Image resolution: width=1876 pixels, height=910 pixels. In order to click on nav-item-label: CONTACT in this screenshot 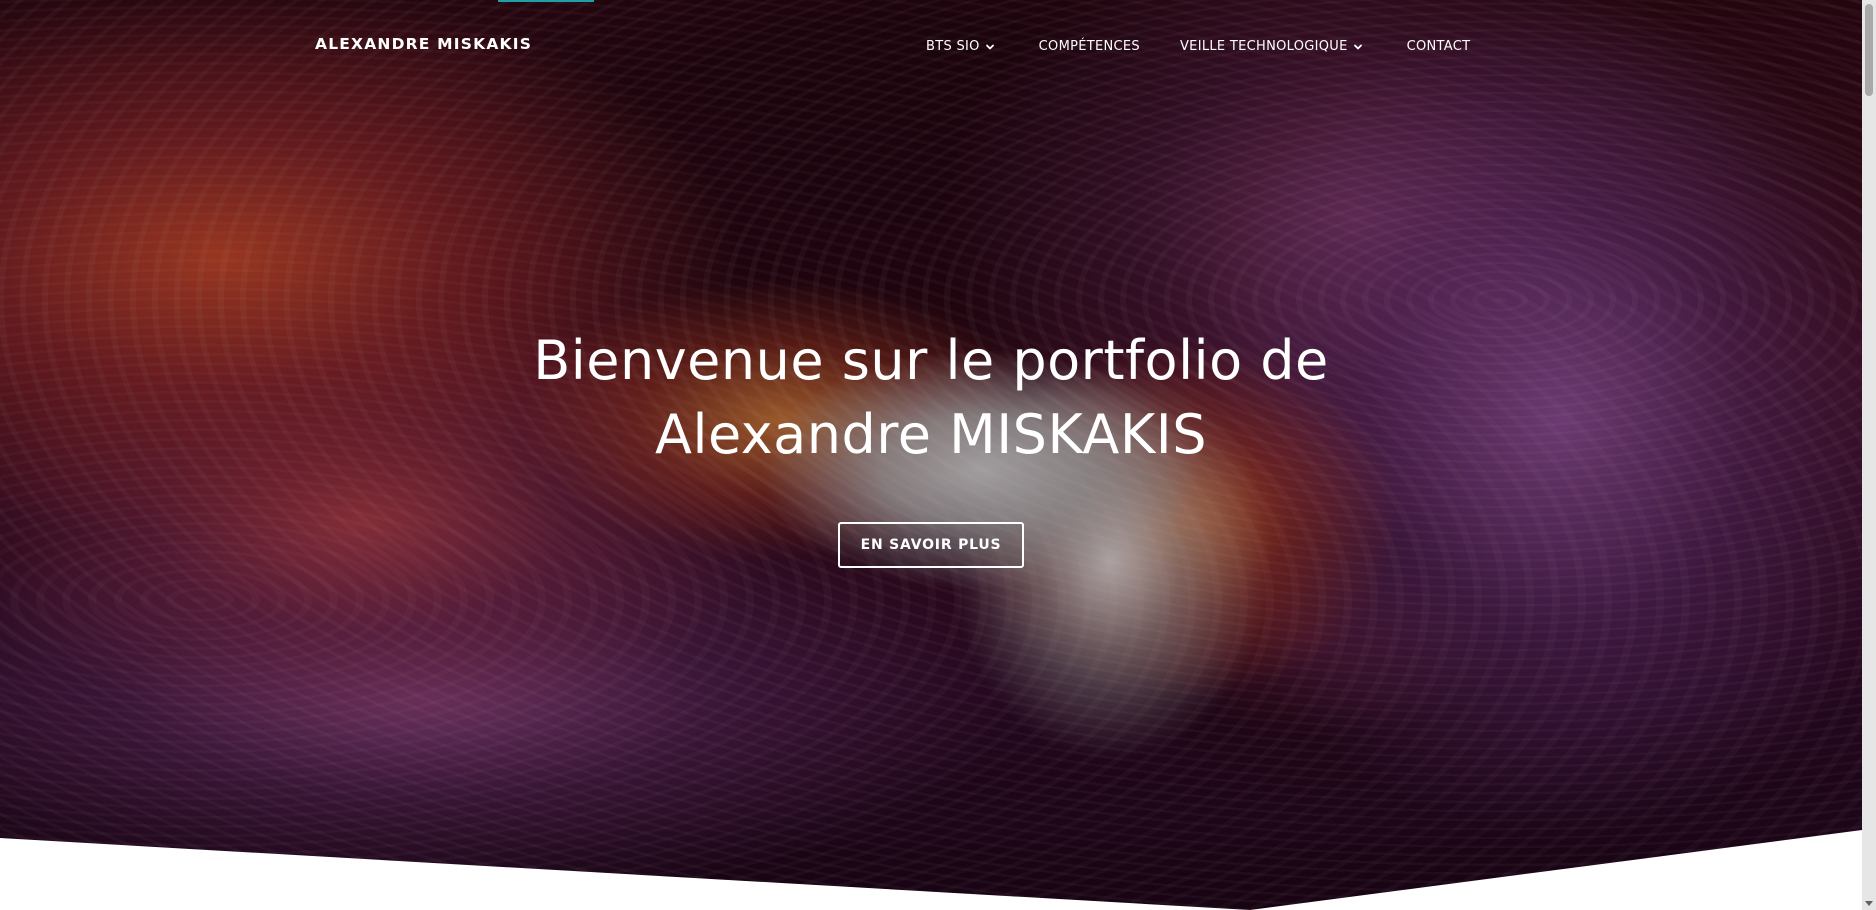, I will do `click(1438, 46)`.